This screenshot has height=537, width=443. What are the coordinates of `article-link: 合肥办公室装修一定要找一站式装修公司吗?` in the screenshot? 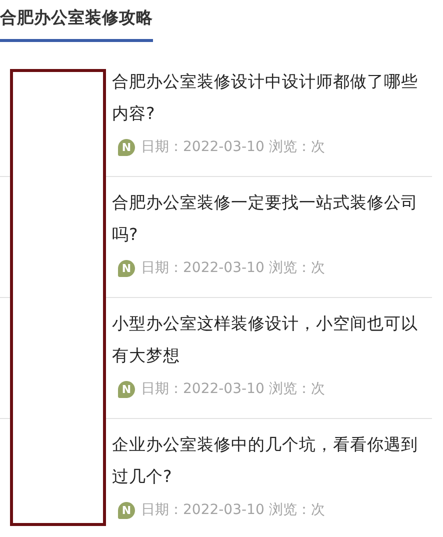 It's located at (273, 219).